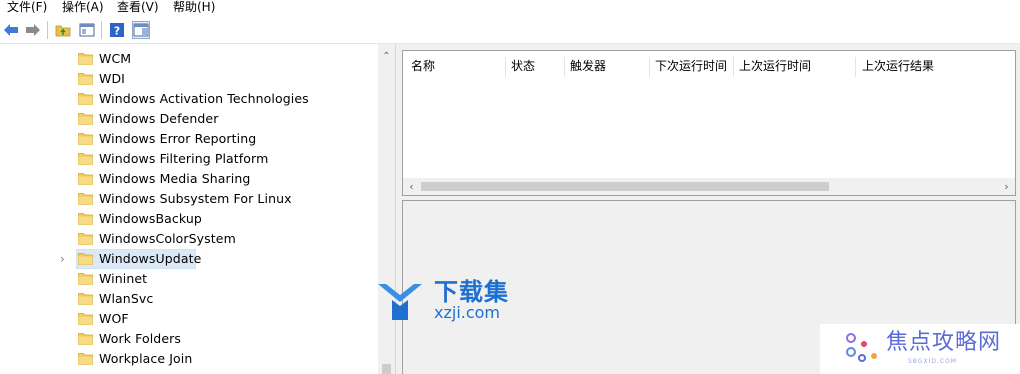 This screenshot has width=1020, height=374. What do you see at coordinates (150, 258) in the screenshot?
I see `tree-item-label: WindowsUpdate` at bounding box center [150, 258].